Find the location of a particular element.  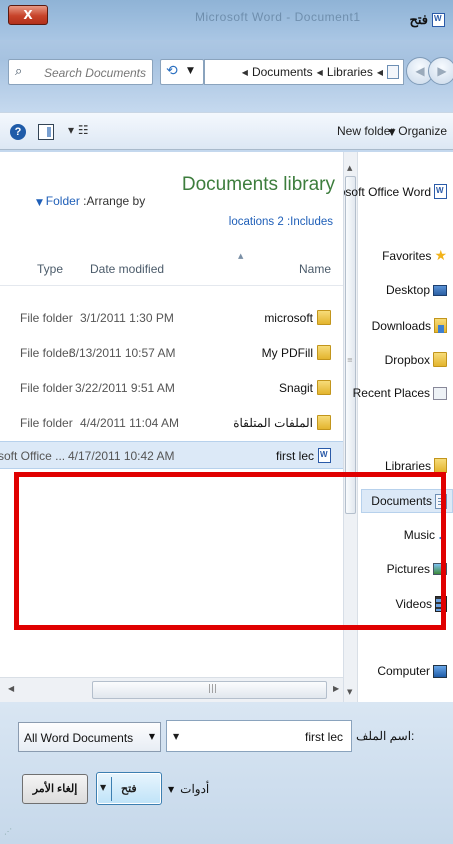

nav-item-recent-doc: rosoft Office Word is located at coordinates (395, 191).